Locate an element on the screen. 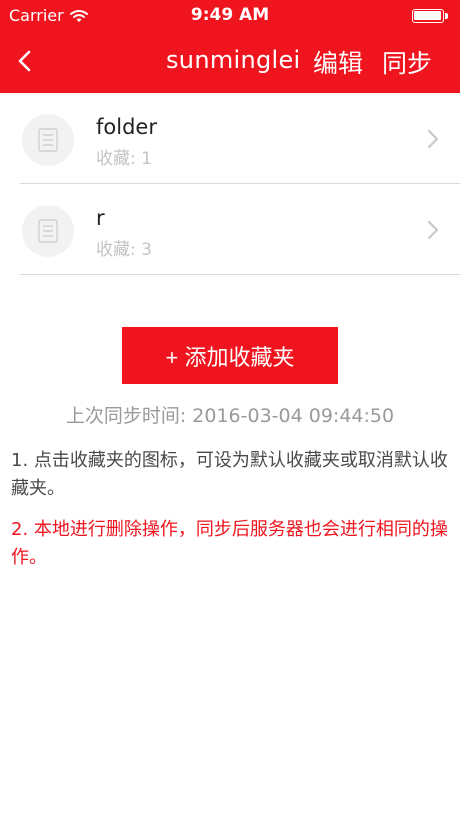  status-bar: Carrier 9:49 AM is located at coordinates (230, 16).